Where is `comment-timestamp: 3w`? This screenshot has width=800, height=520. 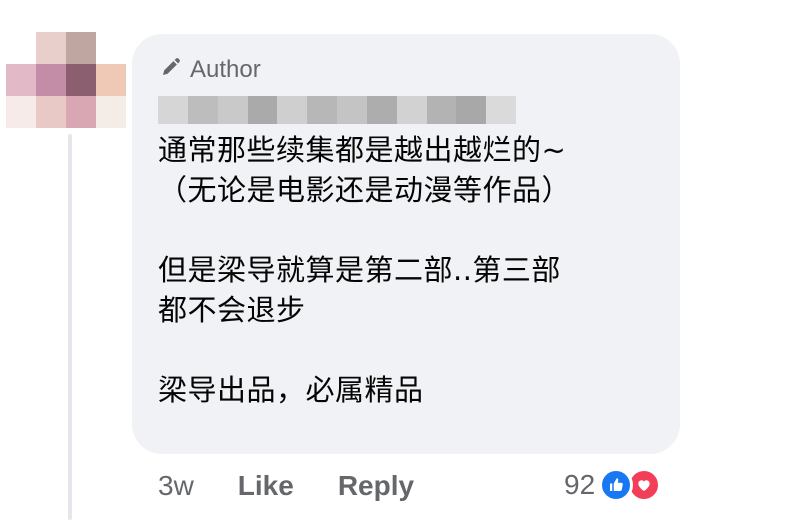 comment-timestamp: 3w is located at coordinates (176, 486).